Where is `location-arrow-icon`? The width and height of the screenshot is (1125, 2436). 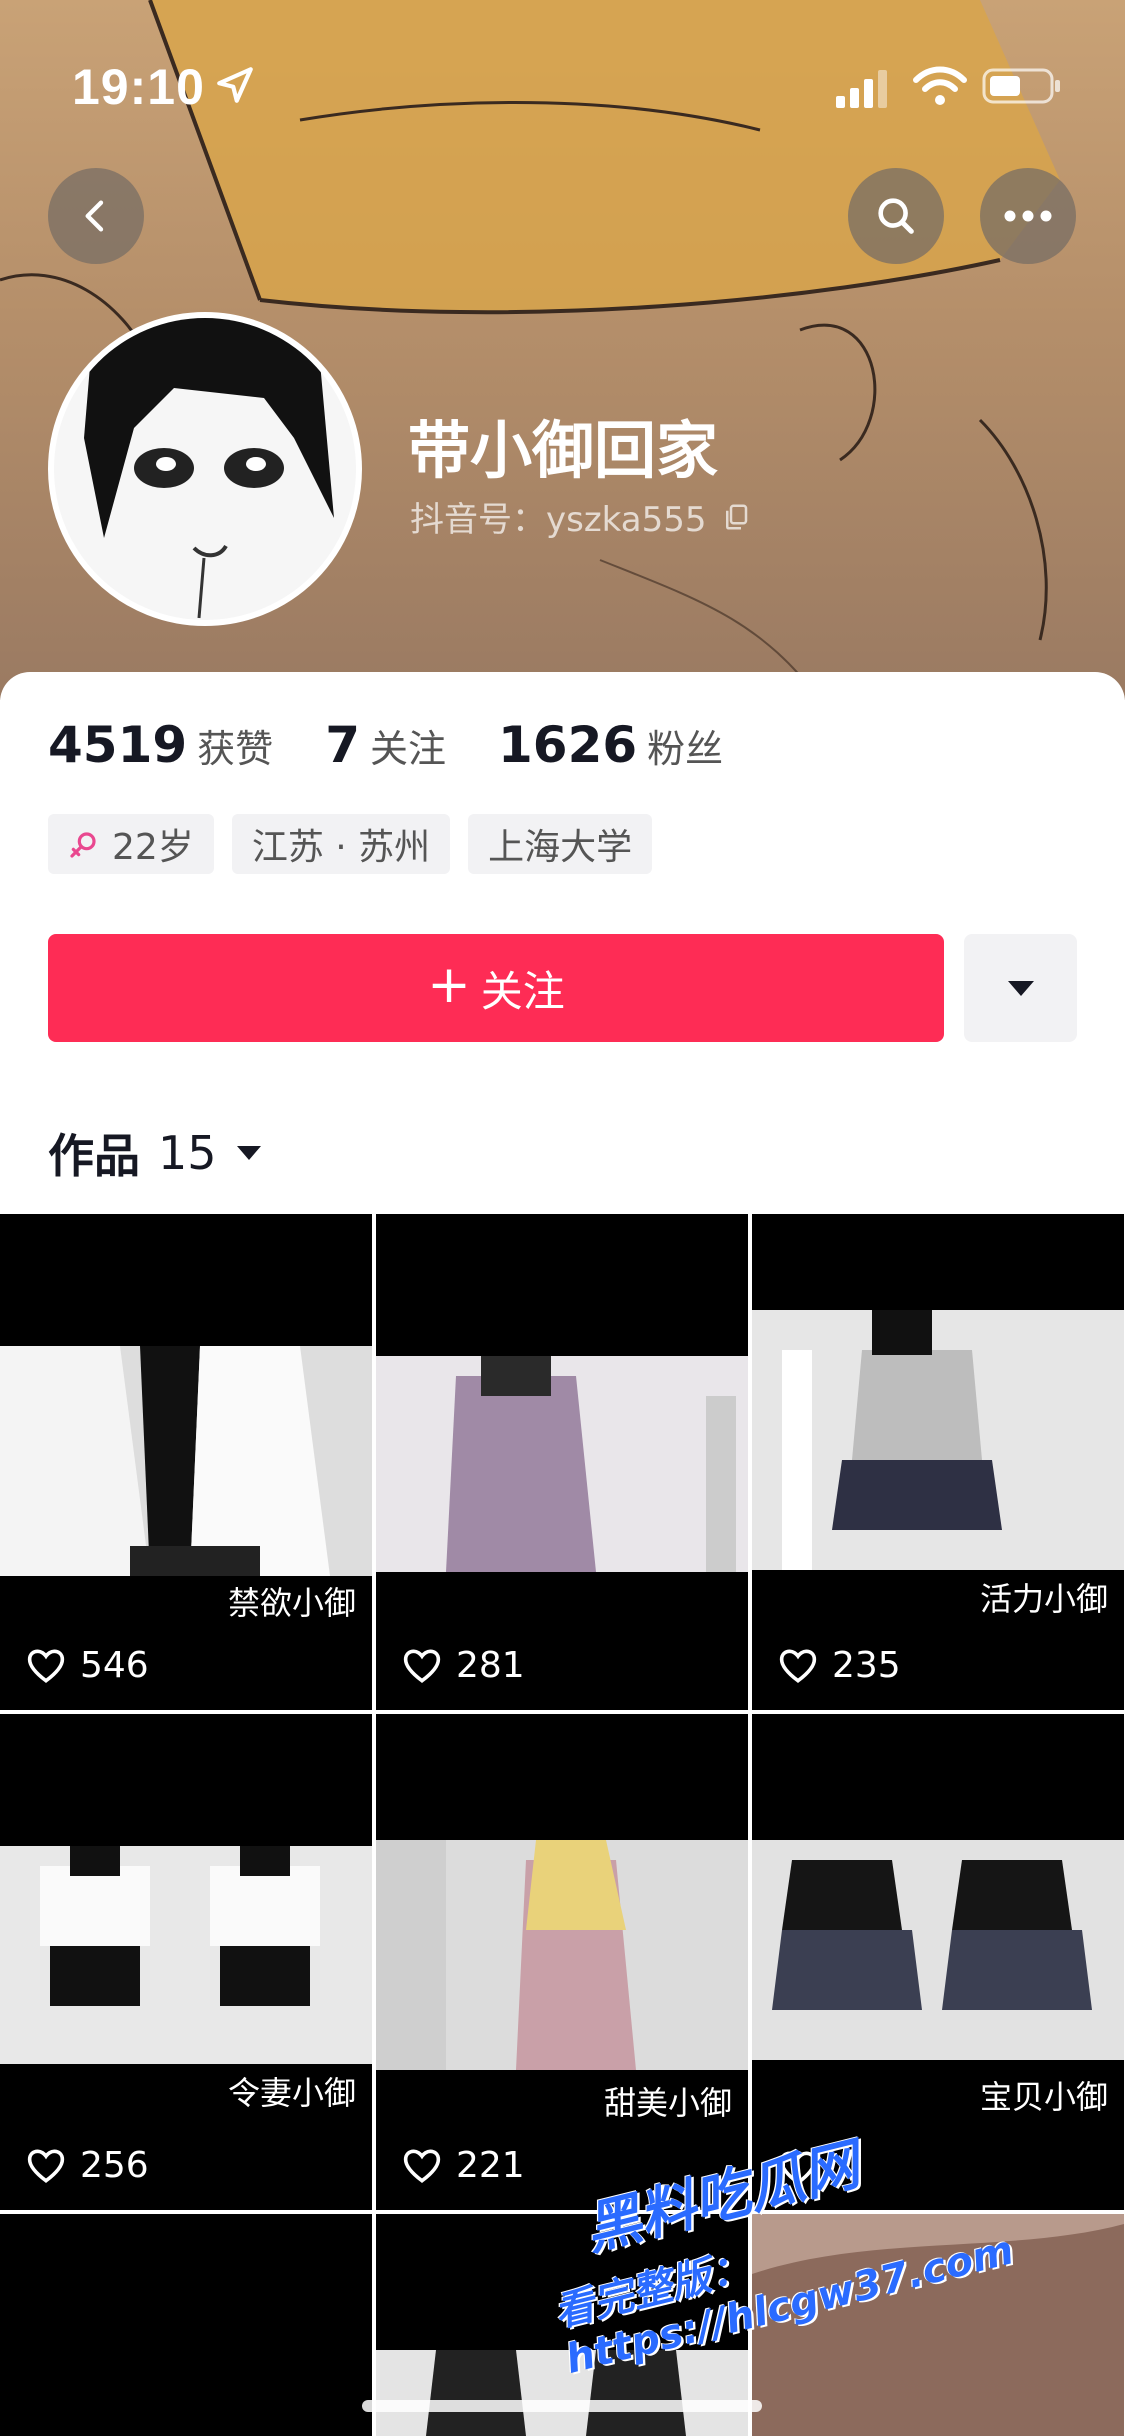 location-arrow-icon is located at coordinates (235, 85).